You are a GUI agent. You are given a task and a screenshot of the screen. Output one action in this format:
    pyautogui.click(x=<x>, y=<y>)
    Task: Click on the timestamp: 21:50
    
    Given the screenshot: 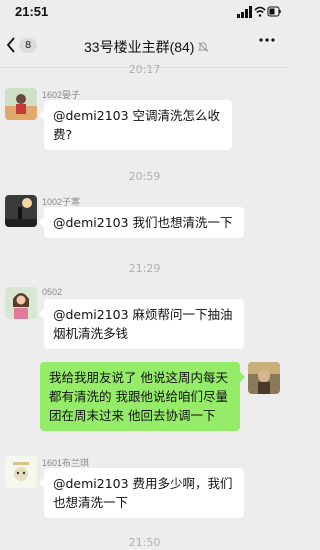 What is the action you would take?
    pyautogui.click(x=144, y=542)
    